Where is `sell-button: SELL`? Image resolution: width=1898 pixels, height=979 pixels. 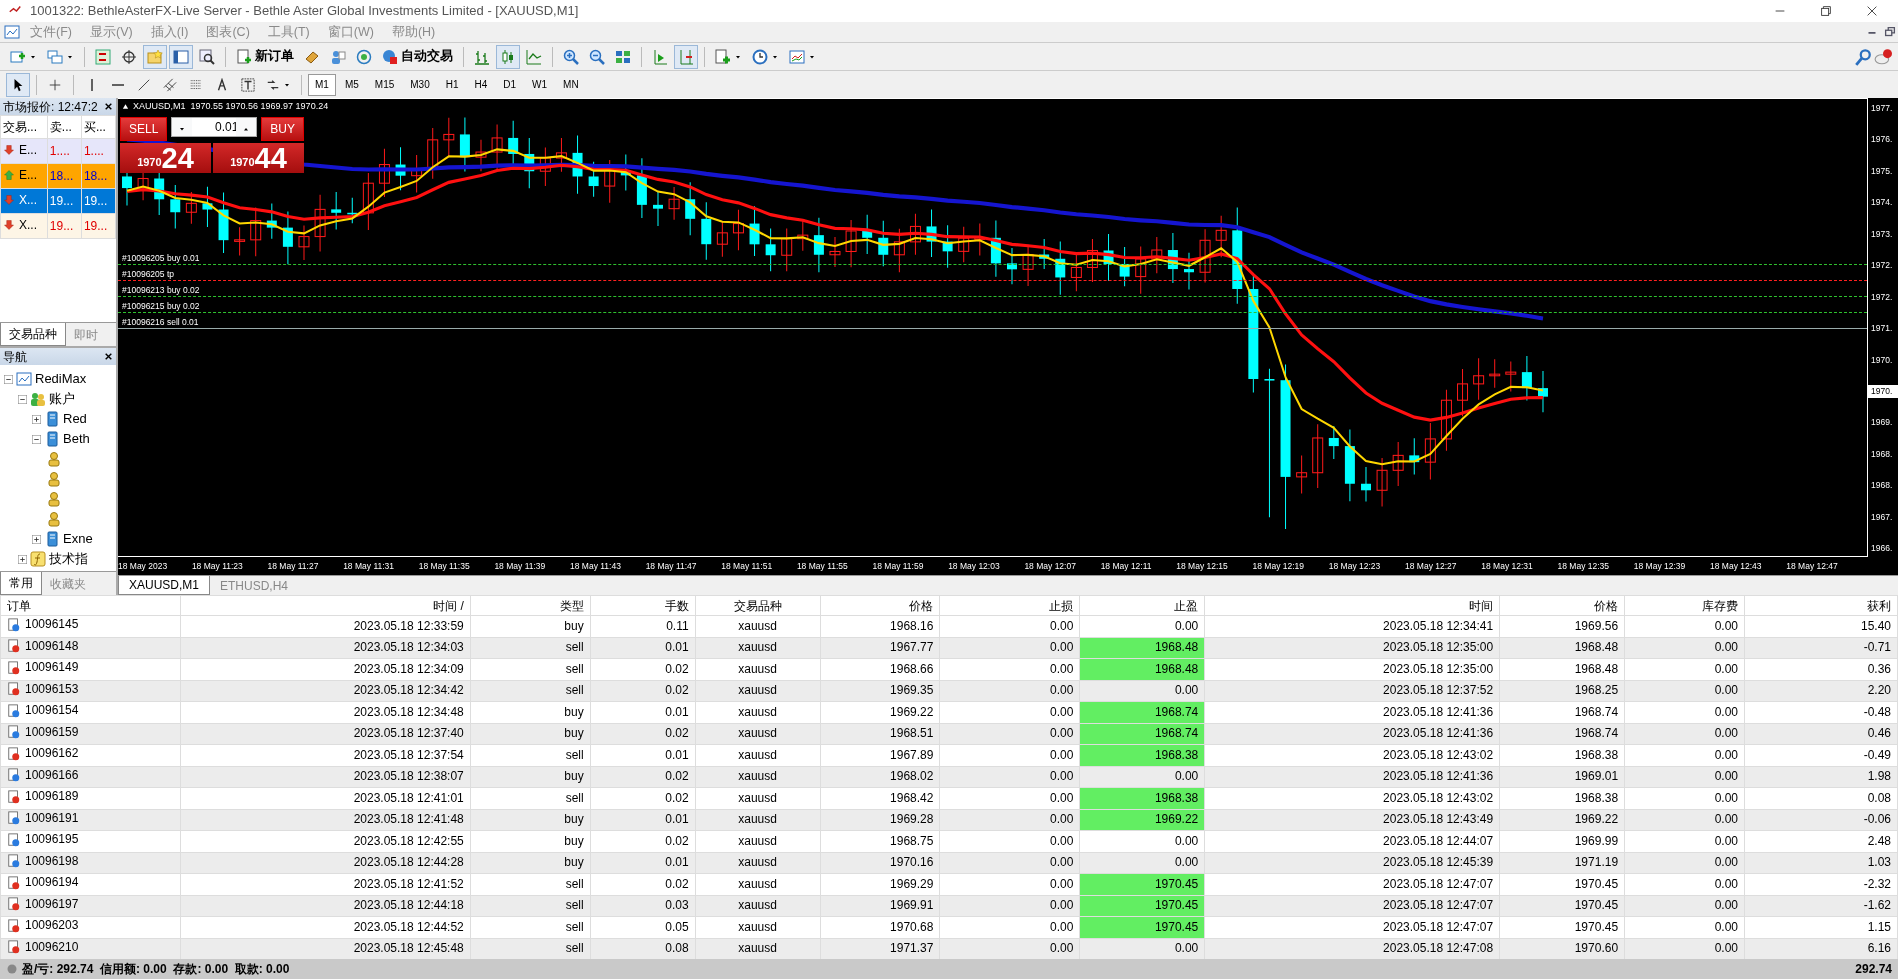
sell-button: SELL is located at coordinates (144, 129).